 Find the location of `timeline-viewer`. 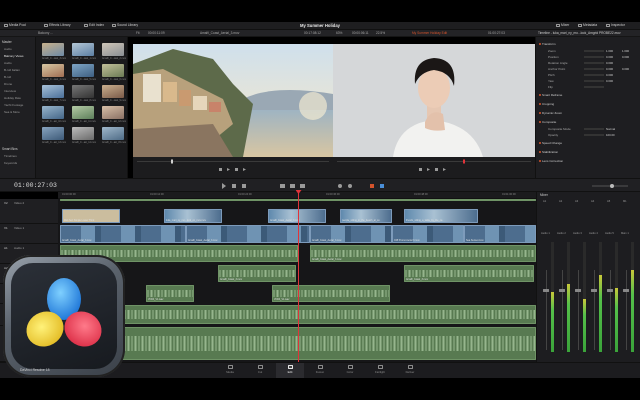

timeline-viewer is located at coordinates (434, 100).